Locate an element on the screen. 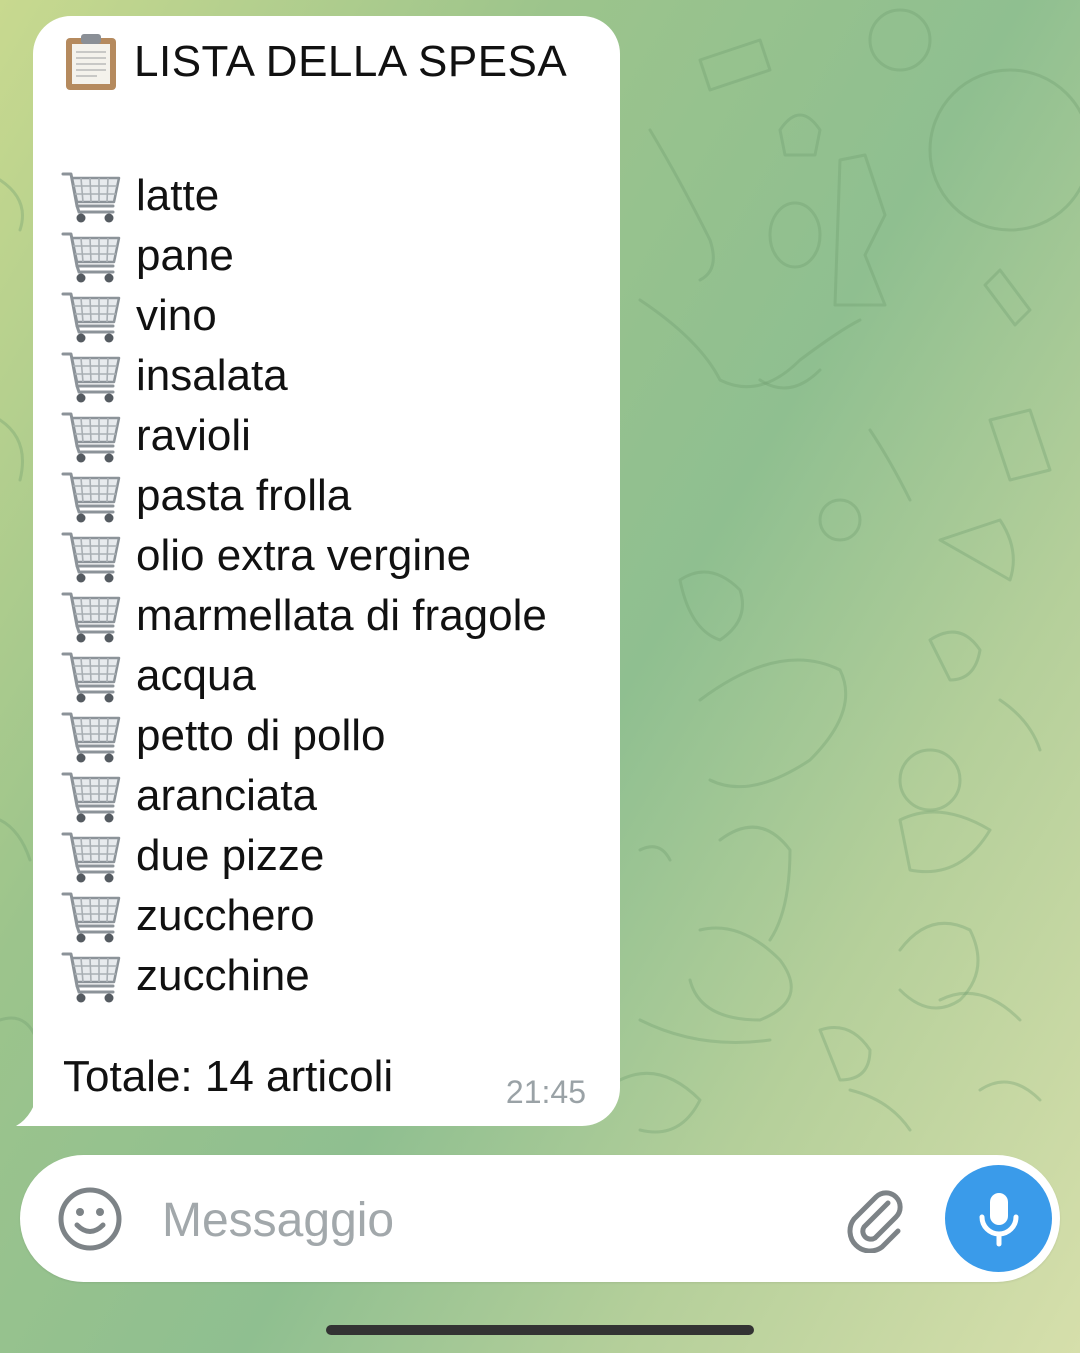  list-item-label: pane is located at coordinates (185, 255).